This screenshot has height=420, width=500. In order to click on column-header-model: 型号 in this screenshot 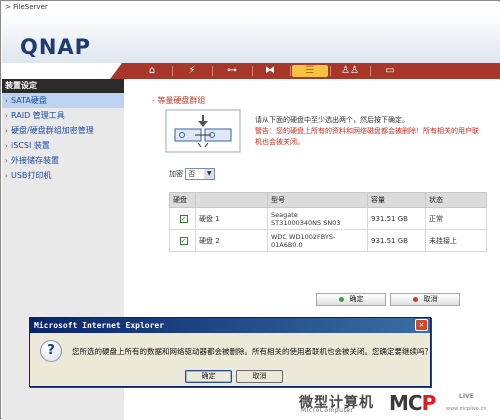, I will do `click(317, 200)`.